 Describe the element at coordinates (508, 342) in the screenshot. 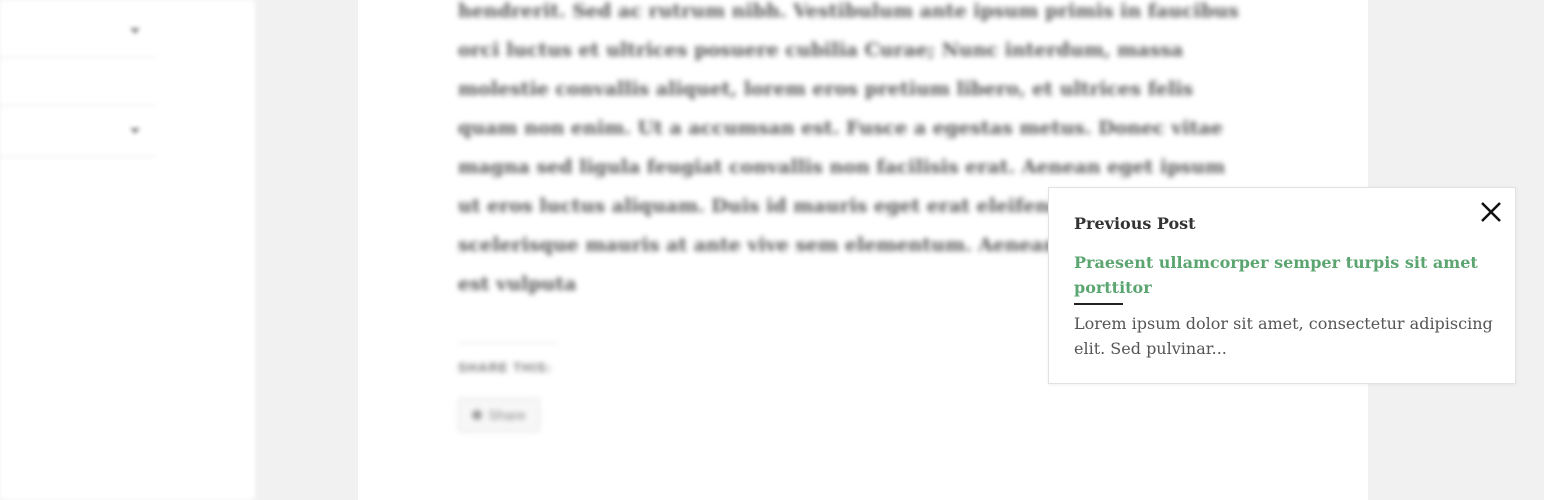

I see `share-divider` at that location.